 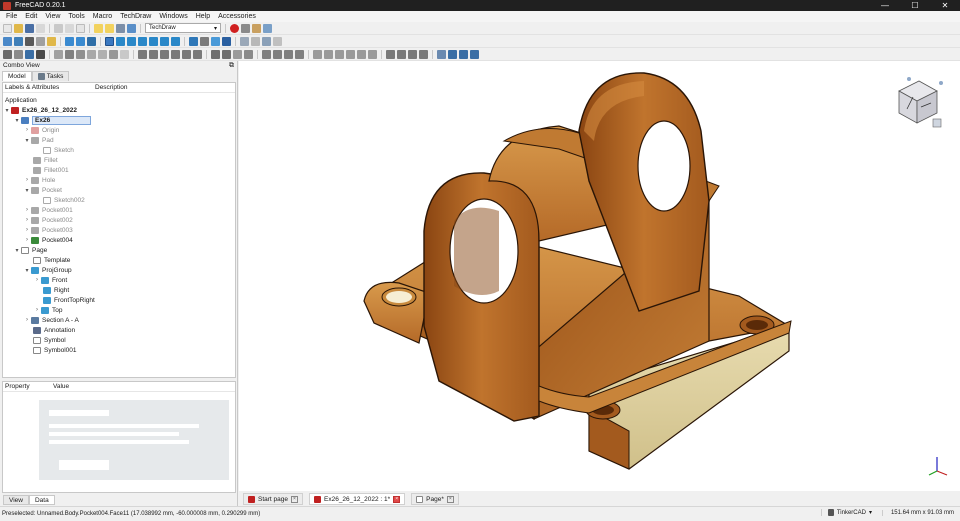 What do you see at coordinates (124, 54) in the screenshot?
I see `spreadsheet-view-icon` at bounding box center [124, 54].